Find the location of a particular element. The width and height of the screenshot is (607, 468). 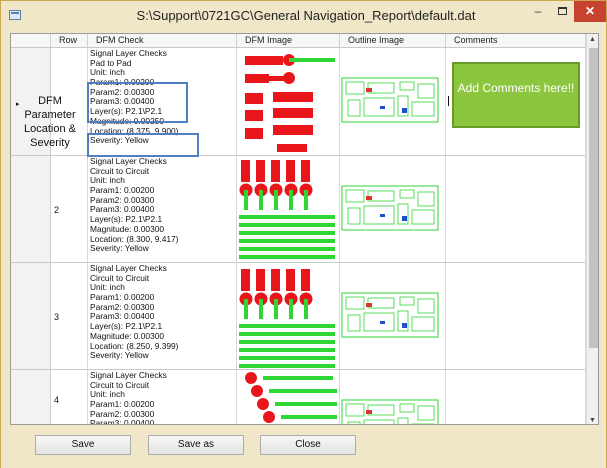

column-header-row: Row is located at coordinates (69, 41).